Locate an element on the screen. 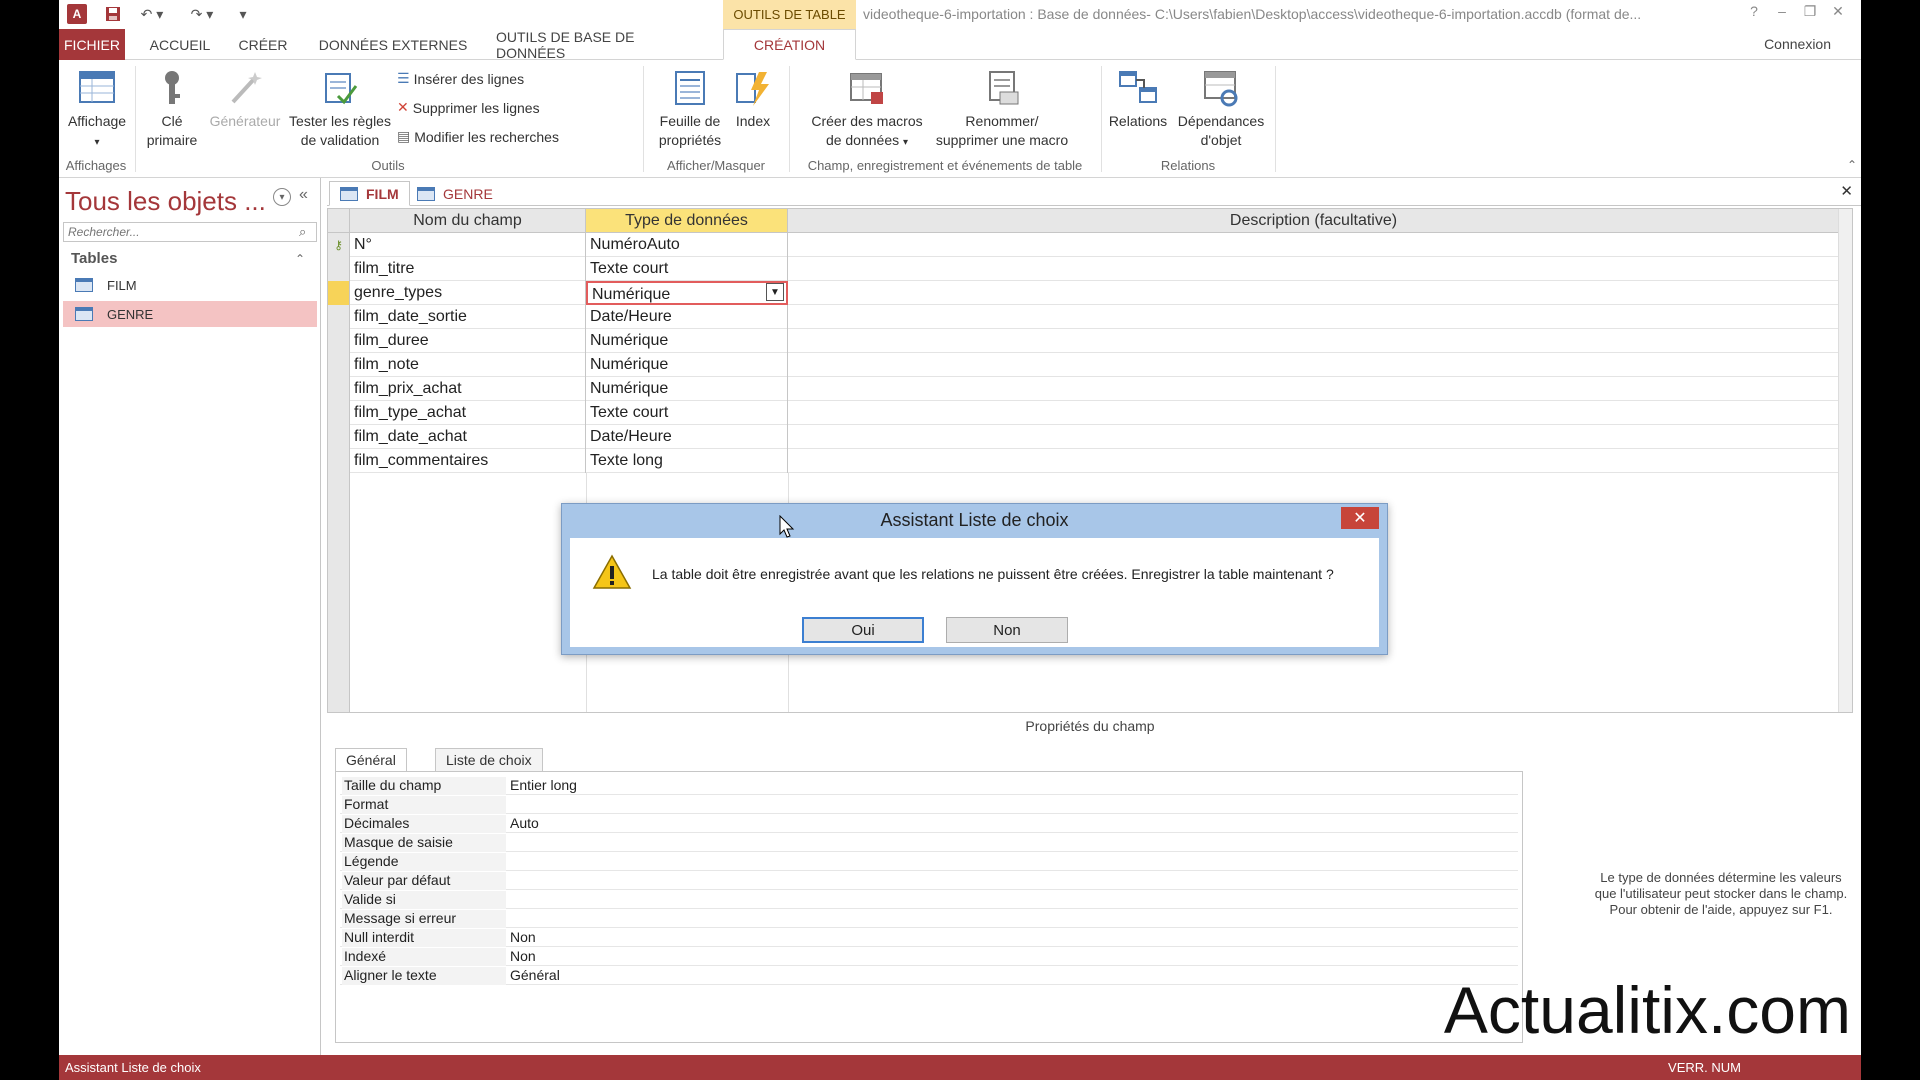 The height and width of the screenshot is (1080, 1920). table-row: film_titre Texte court is located at coordinates (1090, 269).